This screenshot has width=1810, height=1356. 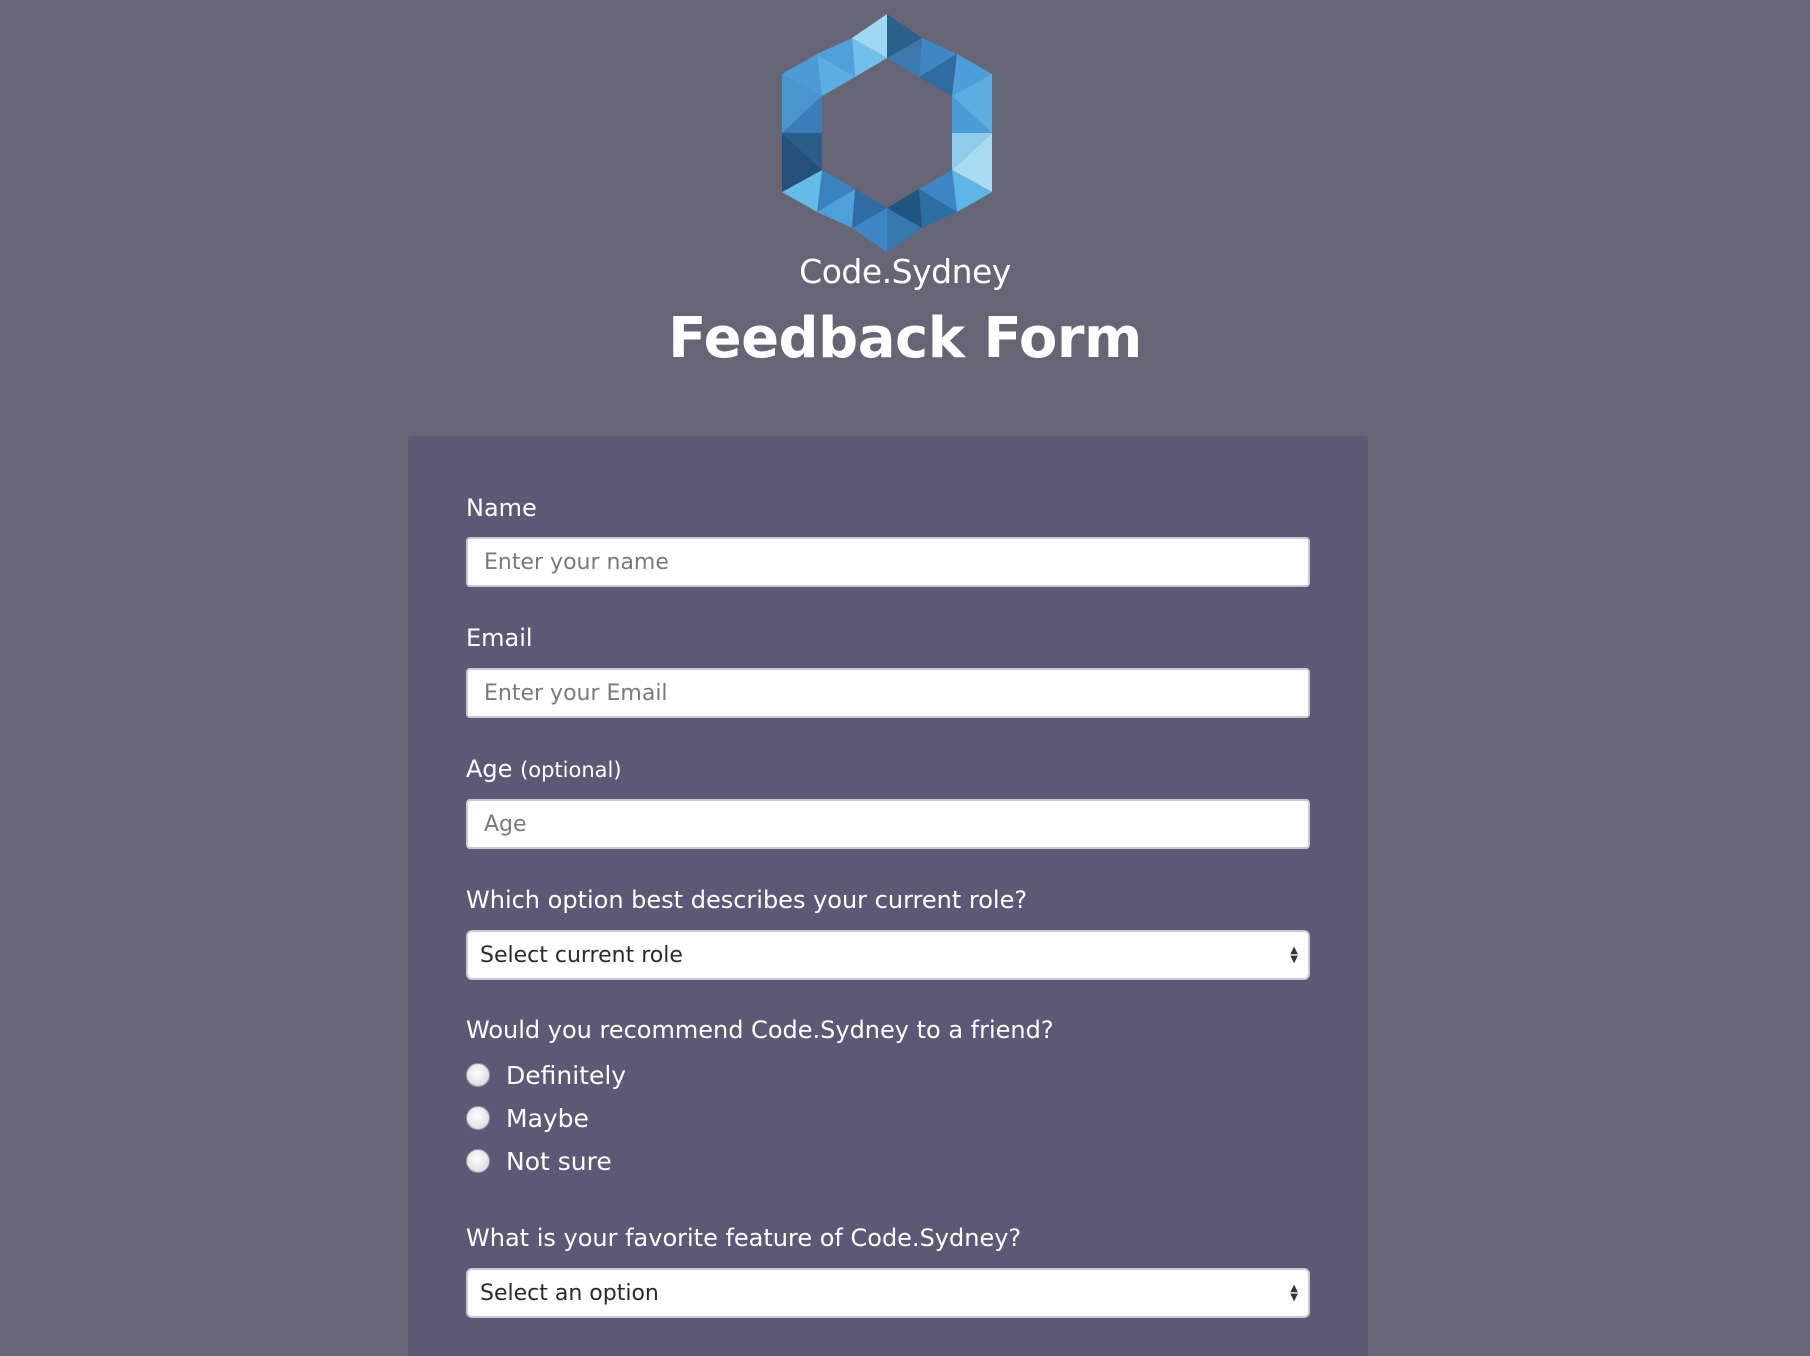 I want to click on radio-option-maybe: Maybe, so click(x=527, y=1118).